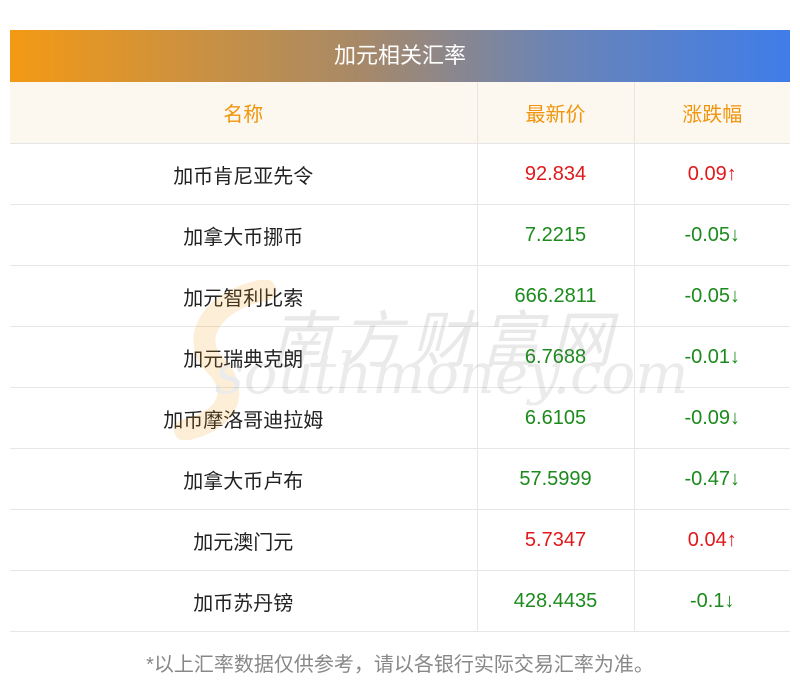 This screenshot has width=800, height=697. I want to click on panel-title: 加元相关汇率, so click(400, 56).